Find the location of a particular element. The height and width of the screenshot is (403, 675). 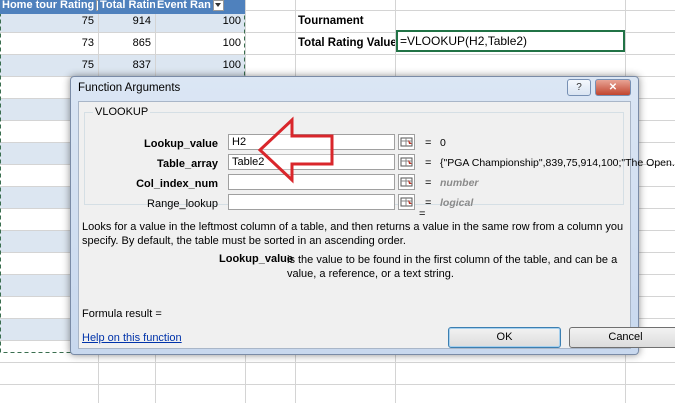

arg-name: Range_lookup is located at coordinates (182, 204).